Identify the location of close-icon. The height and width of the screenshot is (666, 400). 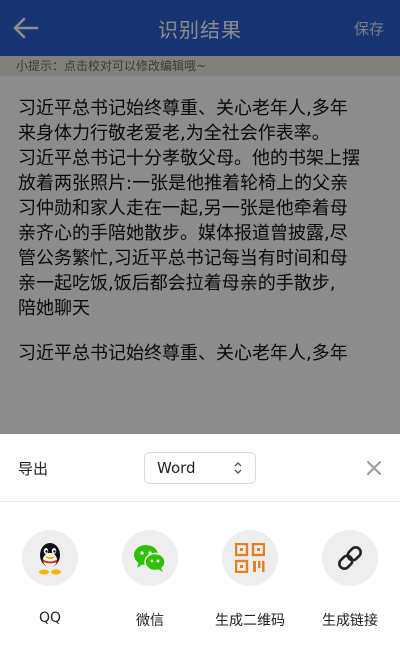
(374, 468).